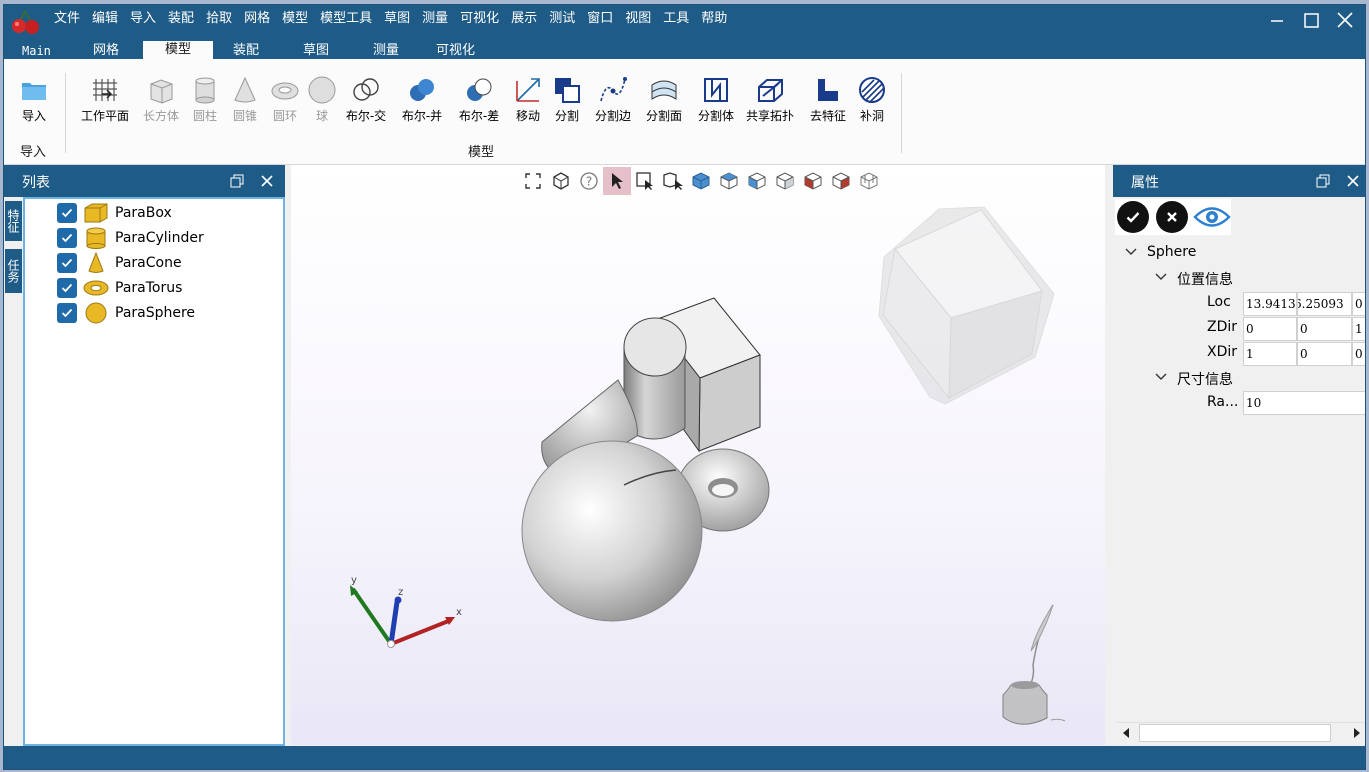 The image size is (1369, 772). What do you see at coordinates (1324, 304) in the screenshot?
I see `loc-y-field: 6.25093` at bounding box center [1324, 304].